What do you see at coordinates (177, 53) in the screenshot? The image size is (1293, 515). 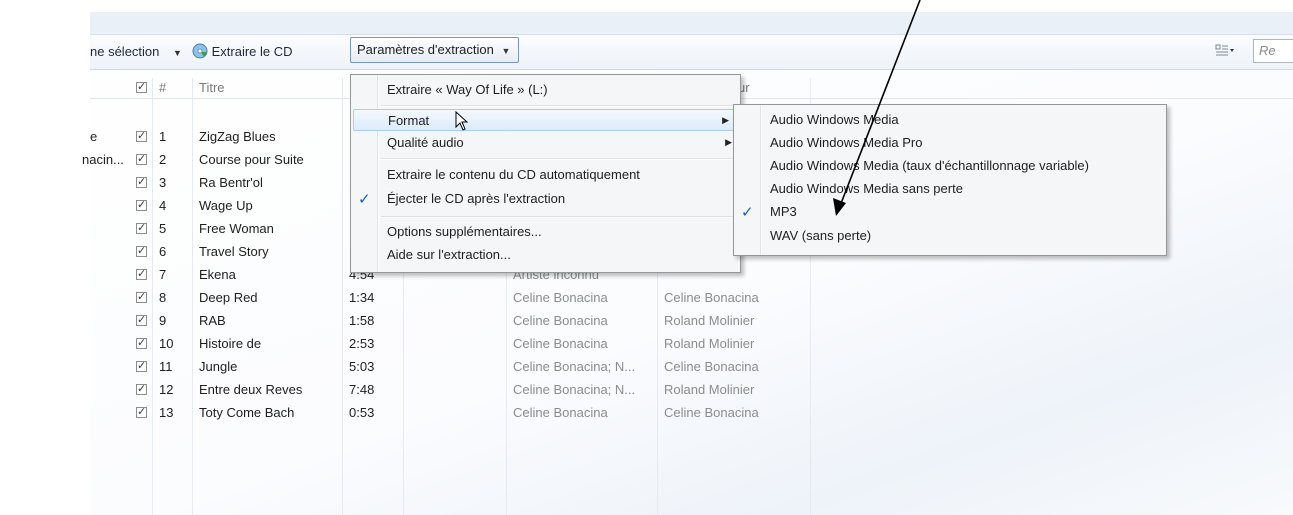 I see `chevron-down-icon: ▼` at bounding box center [177, 53].